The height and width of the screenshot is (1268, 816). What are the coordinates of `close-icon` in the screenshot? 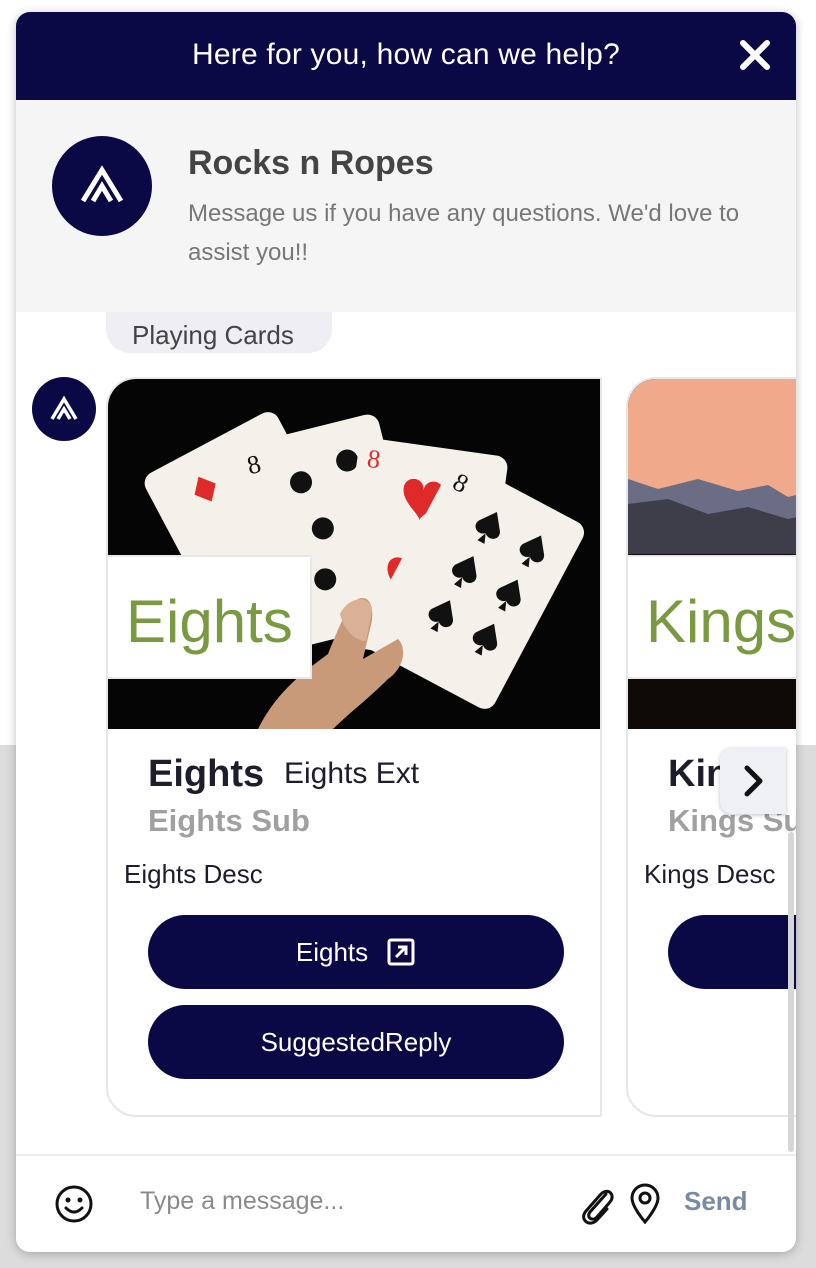 It's located at (755, 55).